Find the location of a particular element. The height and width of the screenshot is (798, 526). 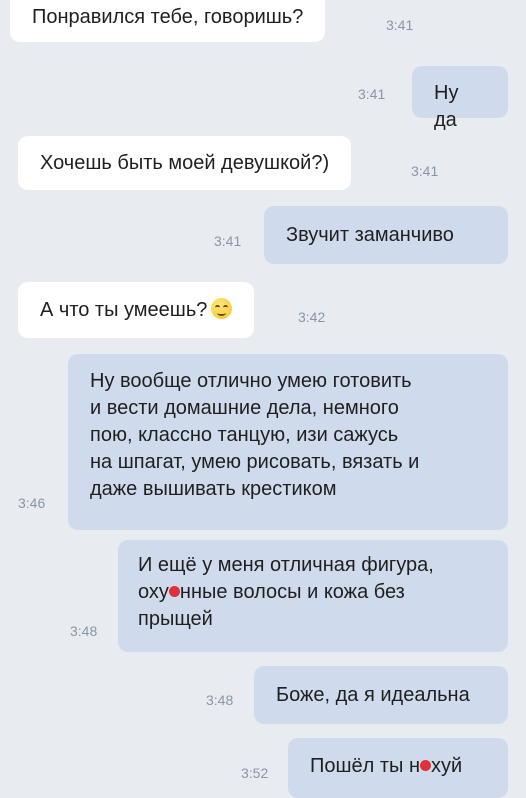

message-bubble-outgoing: Пошёл ты н хуй is located at coordinates (398, 768).